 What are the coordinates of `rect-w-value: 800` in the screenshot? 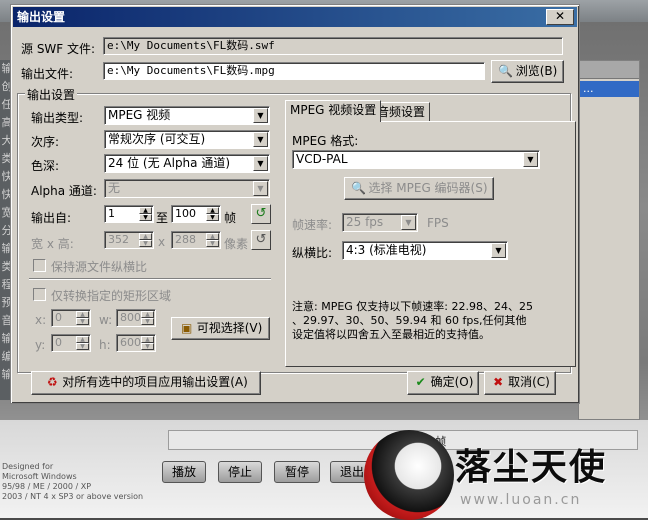 It's located at (130, 317).